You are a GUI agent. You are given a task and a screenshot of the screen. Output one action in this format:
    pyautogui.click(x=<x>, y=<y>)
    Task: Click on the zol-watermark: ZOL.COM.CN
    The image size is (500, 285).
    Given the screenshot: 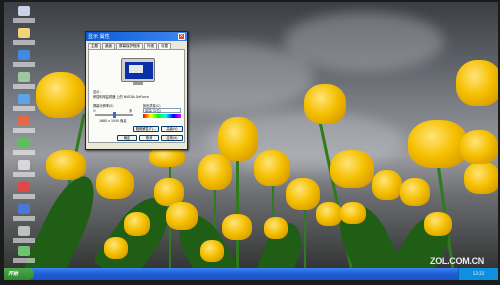 What is the action you would take?
    pyautogui.click(x=457, y=261)
    